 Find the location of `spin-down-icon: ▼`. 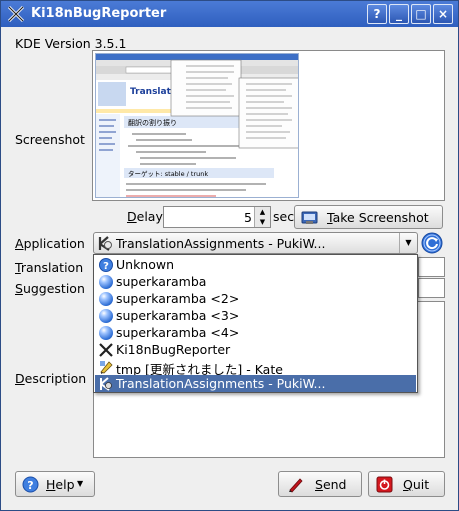

spin-down-icon: ▼ is located at coordinates (262, 222).